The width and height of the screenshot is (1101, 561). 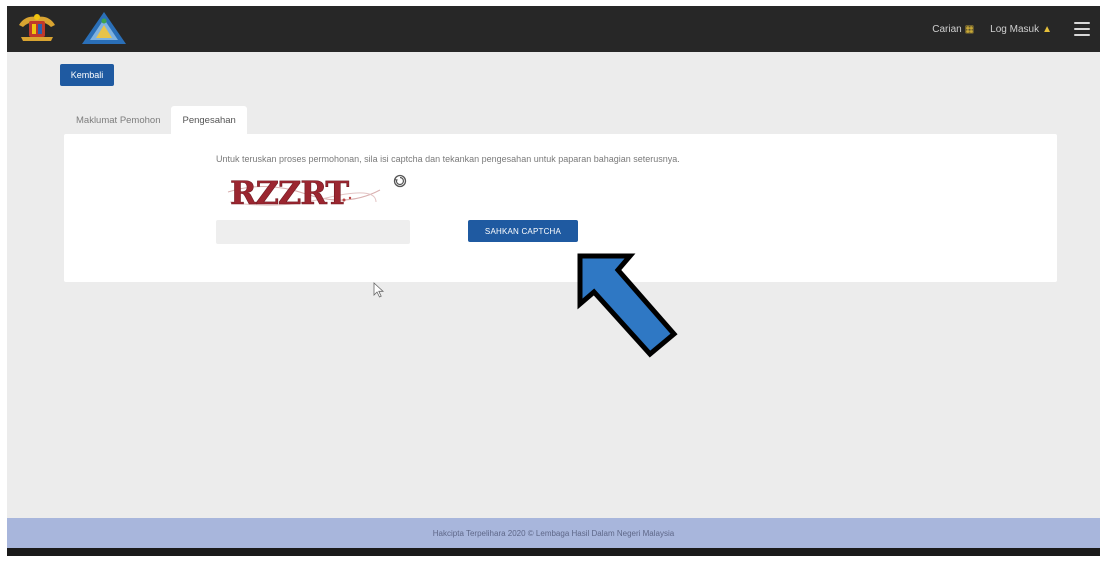 I want to click on search-icon: ▦, so click(x=969, y=29).